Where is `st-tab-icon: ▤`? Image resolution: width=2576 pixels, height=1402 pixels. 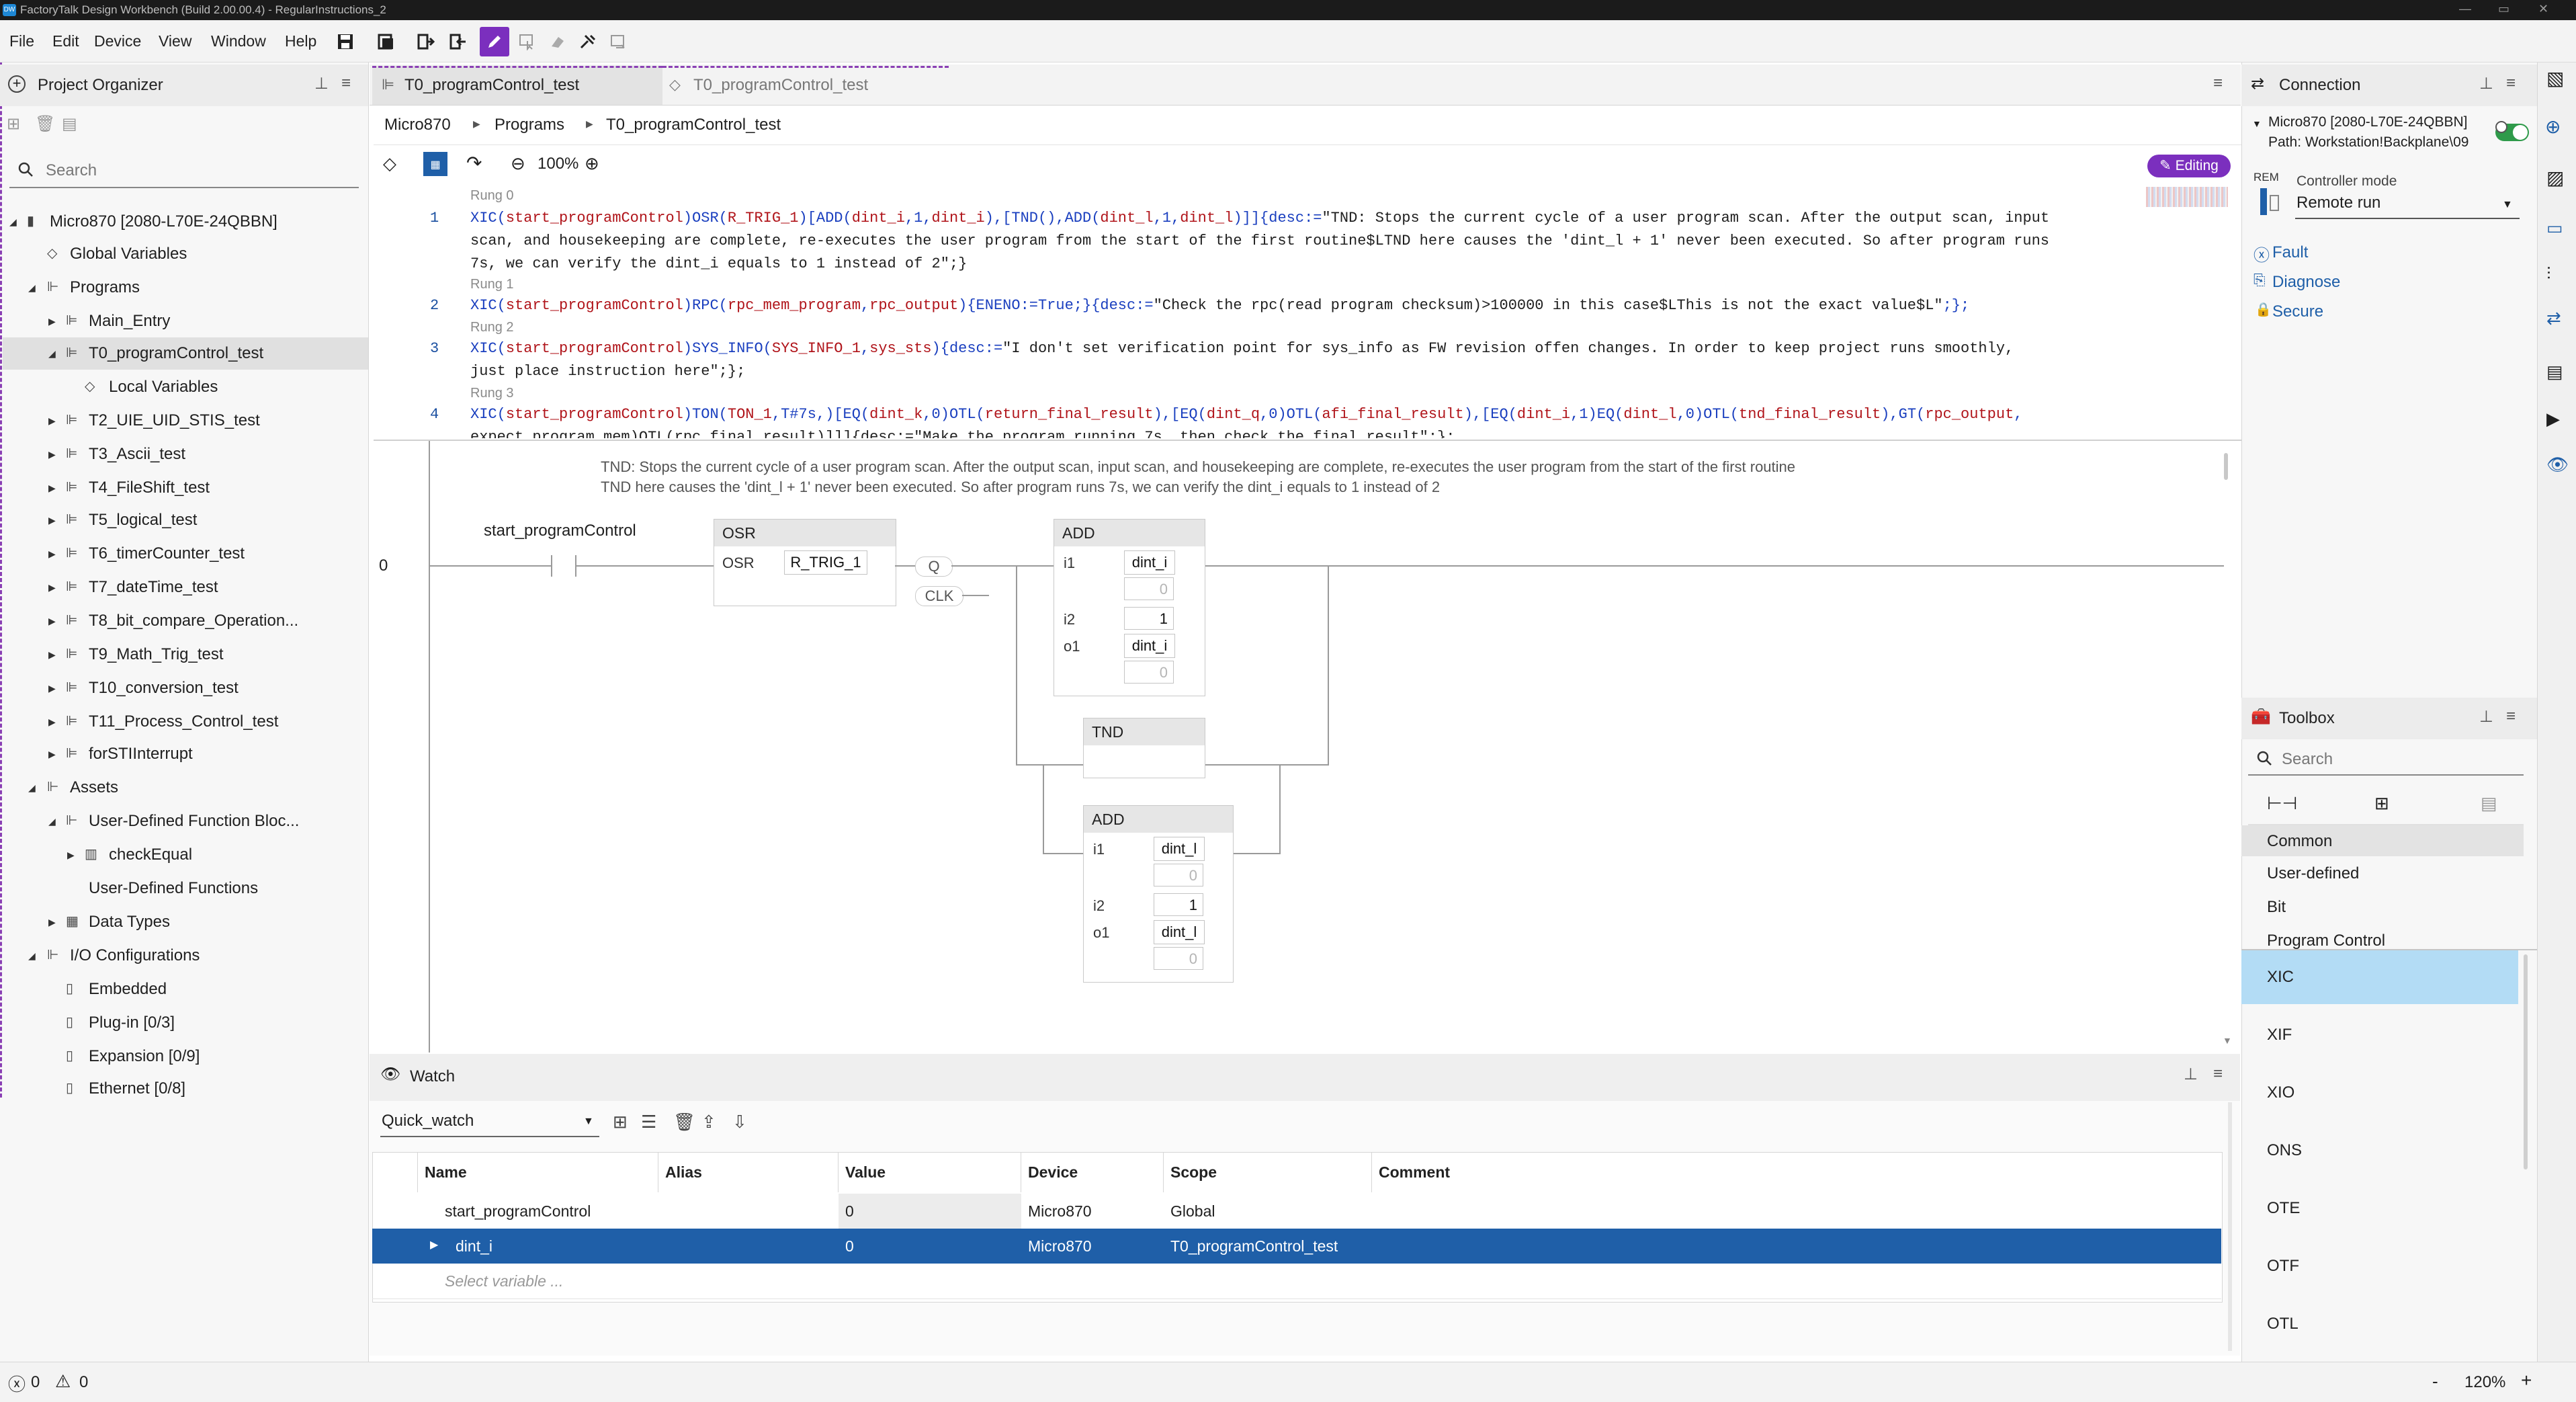 st-tab-icon: ▤ is located at coordinates (2489, 804).